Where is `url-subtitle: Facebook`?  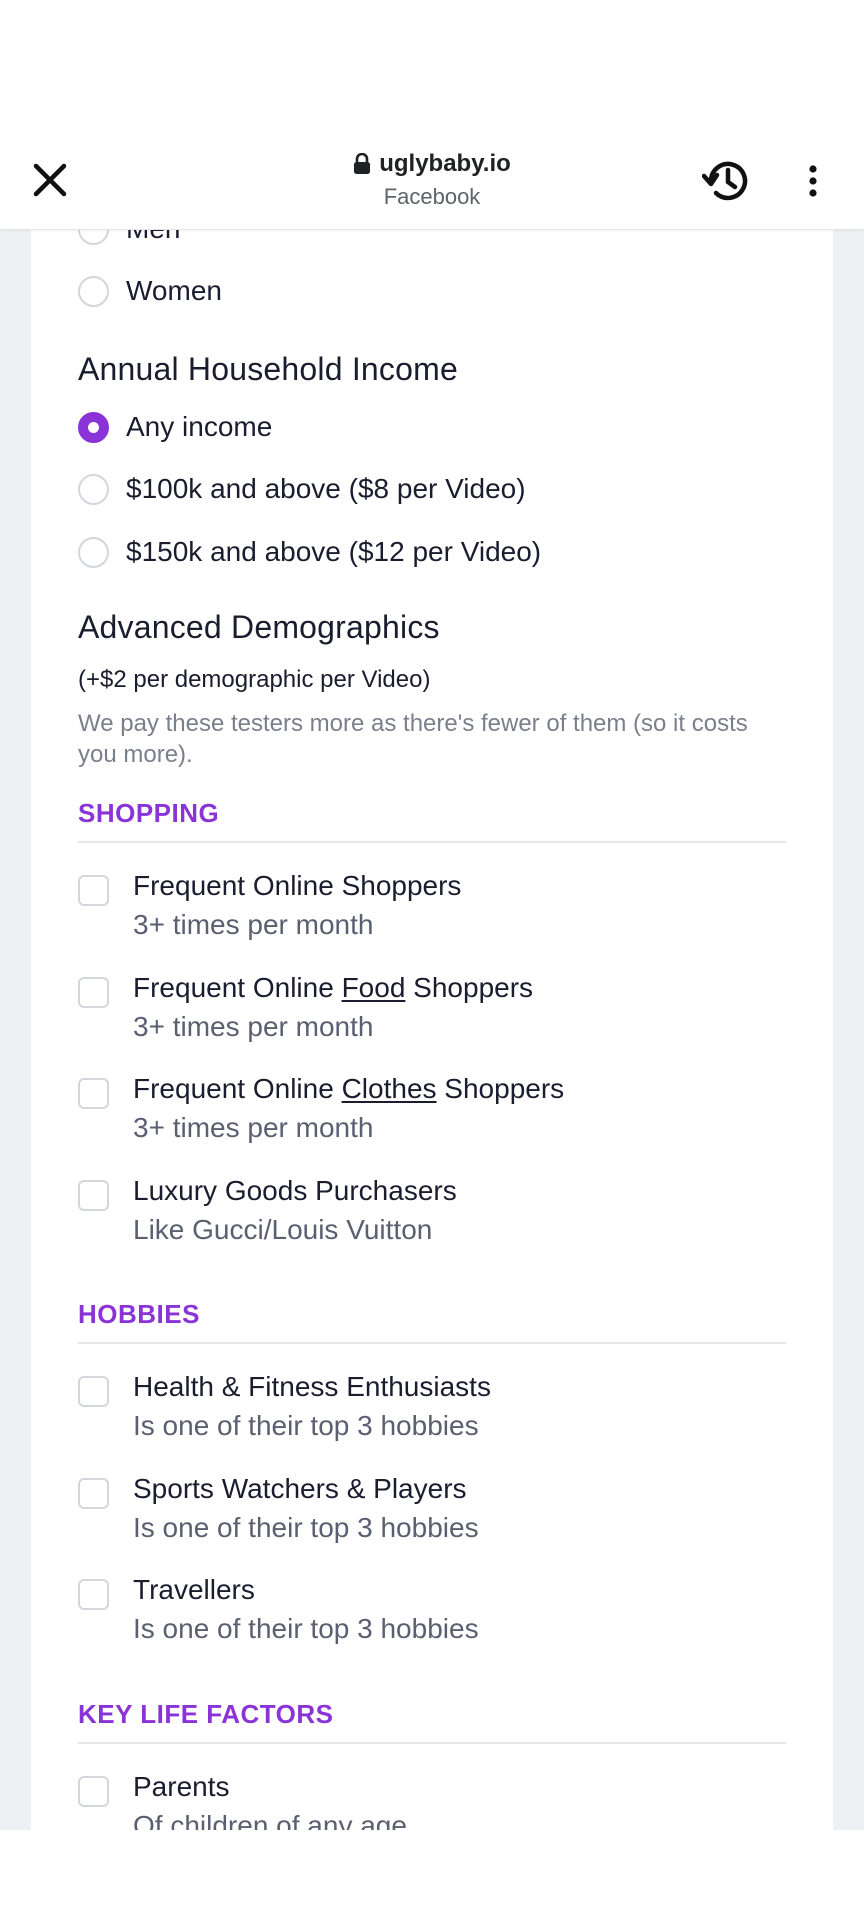
url-subtitle: Facebook is located at coordinates (432, 196).